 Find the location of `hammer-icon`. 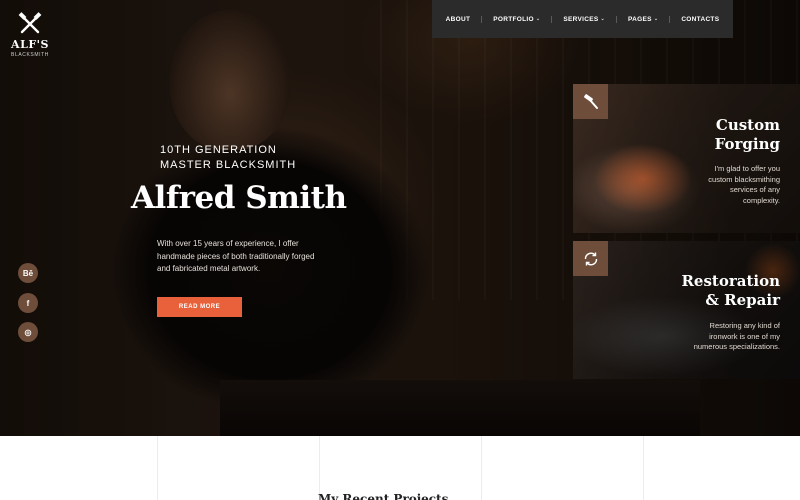

hammer-icon is located at coordinates (590, 101).